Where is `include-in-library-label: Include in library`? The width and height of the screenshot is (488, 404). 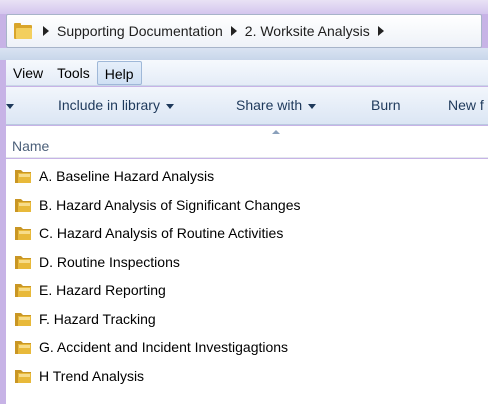 include-in-library-label: Include in library is located at coordinates (109, 105).